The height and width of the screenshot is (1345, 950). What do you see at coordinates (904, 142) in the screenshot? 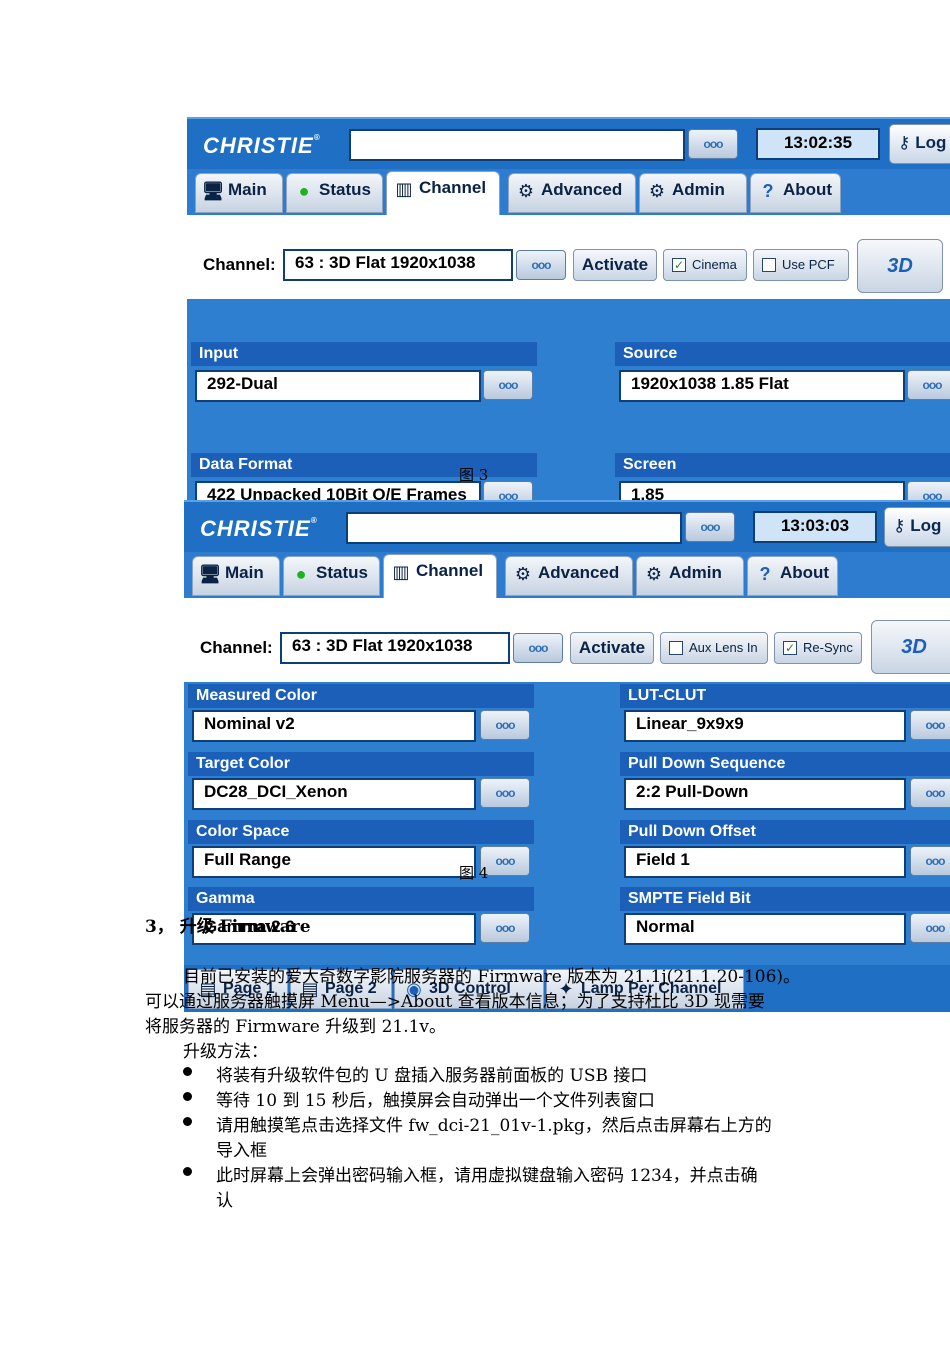
I see `key-icon: ⚷` at bounding box center [904, 142].